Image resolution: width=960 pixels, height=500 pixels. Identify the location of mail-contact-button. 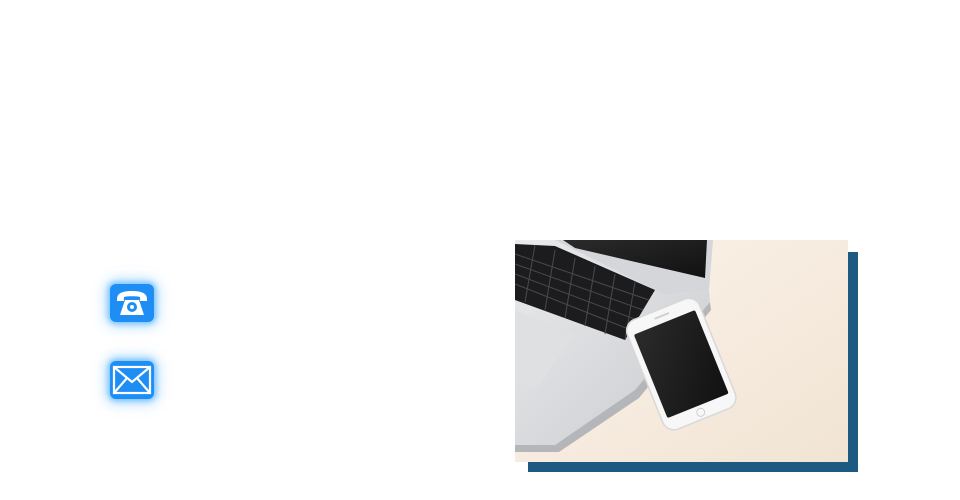
(132, 380).